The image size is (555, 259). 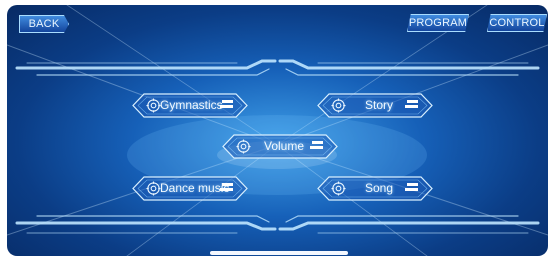 I want to click on menu-item-label: Volume, so click(x=284, y=146).